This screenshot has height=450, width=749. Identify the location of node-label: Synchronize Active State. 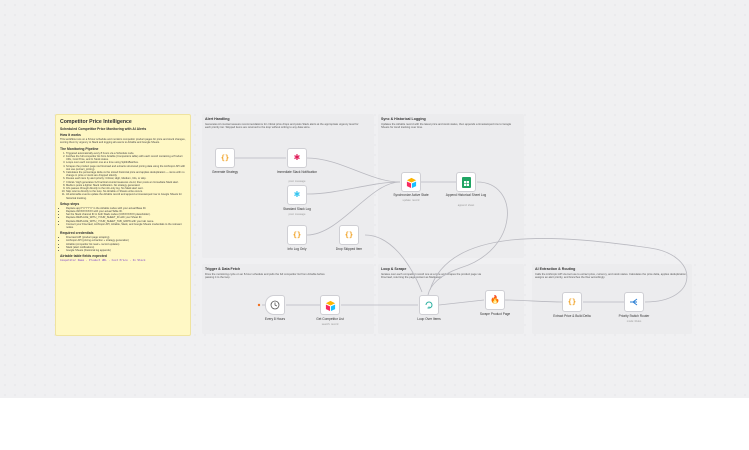
(411, 195).